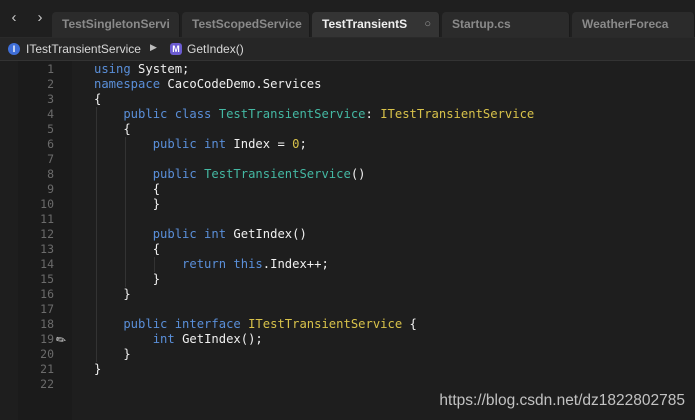 The width and height of the screenshot is (695, 420). I want to click on line-number: 5, so click(50, 129).